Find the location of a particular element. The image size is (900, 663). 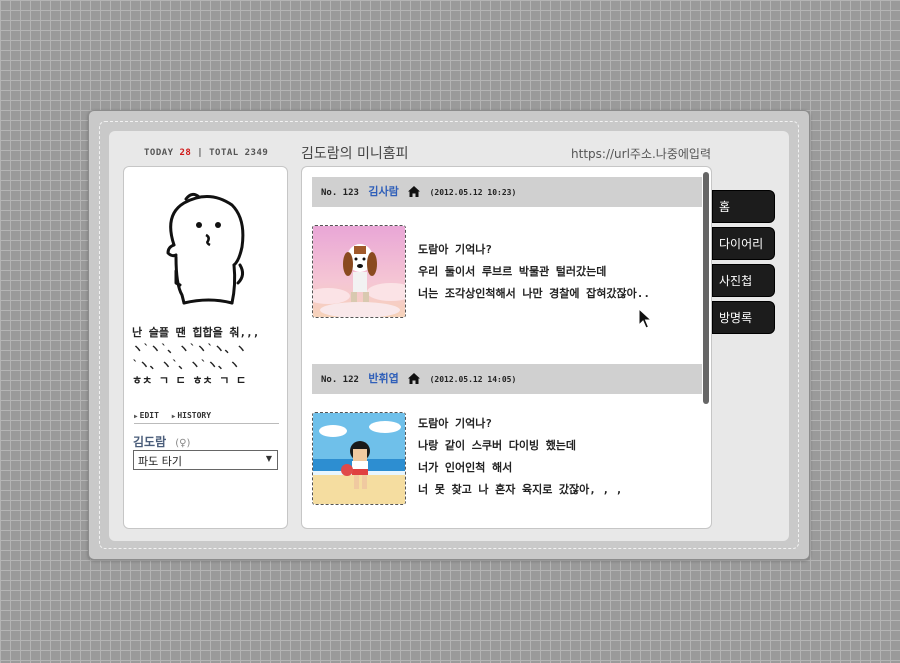

status-line: `ヽ、ヽ`、ヽ`ヽ、ヽ is located at coordinates (186, 364).